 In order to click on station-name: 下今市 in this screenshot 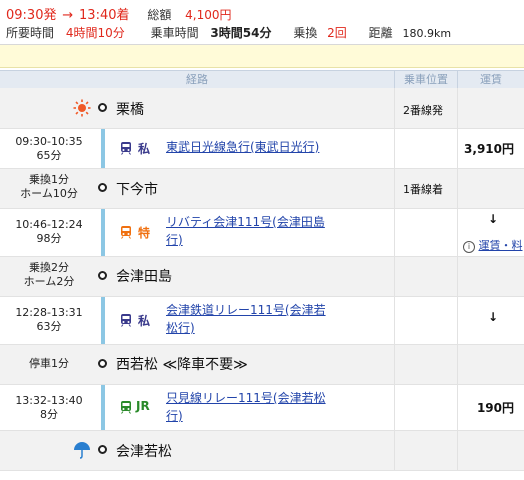, I will do `click(137, 190)`.